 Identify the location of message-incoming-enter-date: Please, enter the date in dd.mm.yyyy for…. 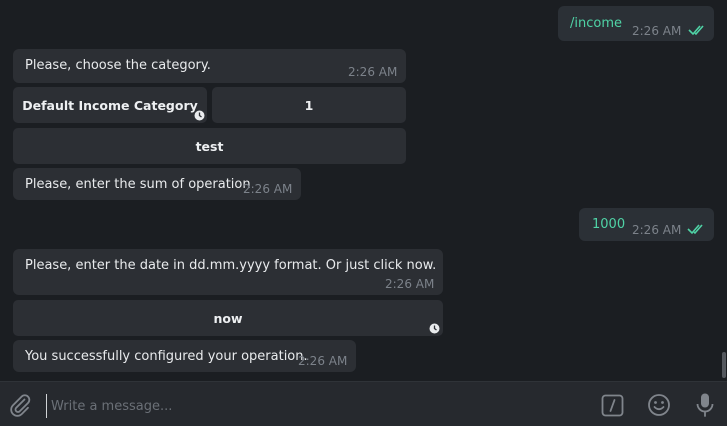
(228, 272).